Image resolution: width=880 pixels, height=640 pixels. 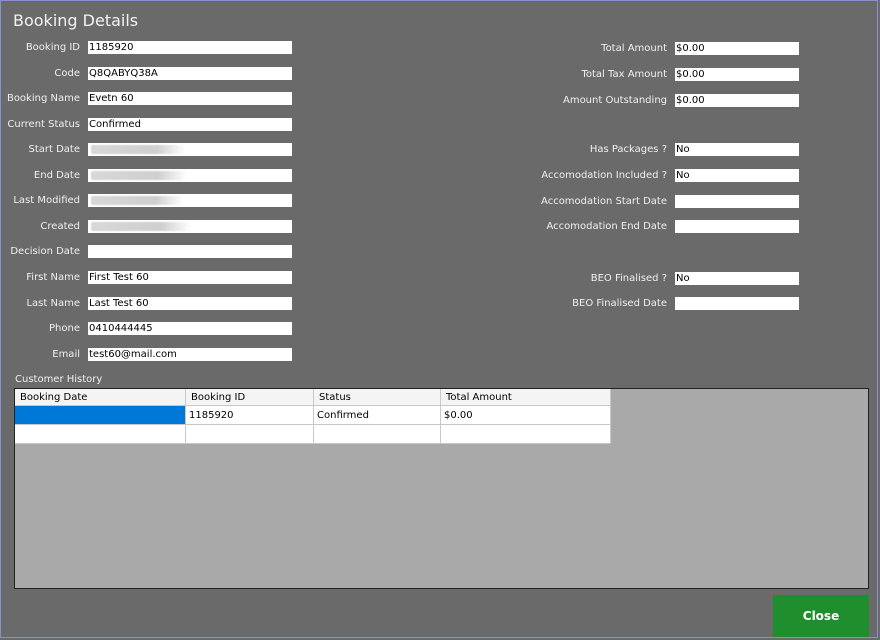 I want to click on table-cell: Confirmed, so click(x=377, y=415).